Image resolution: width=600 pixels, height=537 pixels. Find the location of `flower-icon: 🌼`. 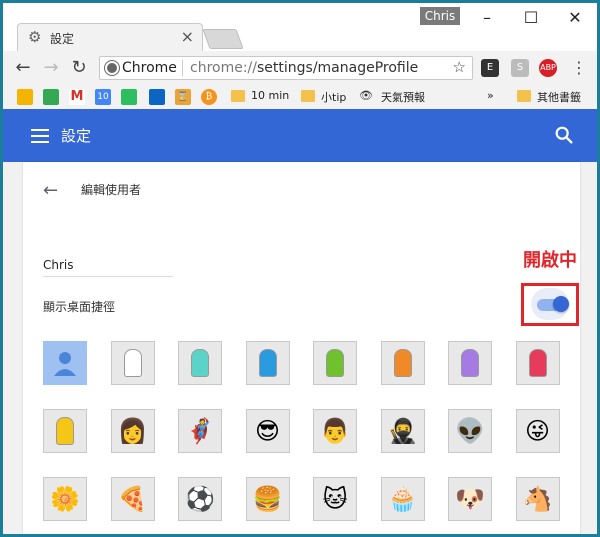

flower-icon: 🌼 is located at coordinates (65, 499).